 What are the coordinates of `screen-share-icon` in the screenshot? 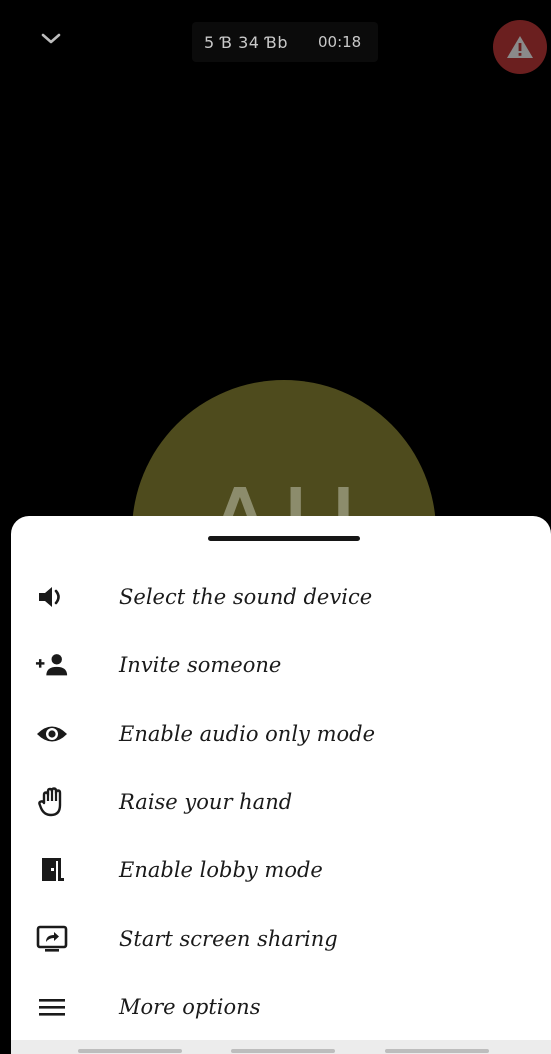 It's located at (52, 939).